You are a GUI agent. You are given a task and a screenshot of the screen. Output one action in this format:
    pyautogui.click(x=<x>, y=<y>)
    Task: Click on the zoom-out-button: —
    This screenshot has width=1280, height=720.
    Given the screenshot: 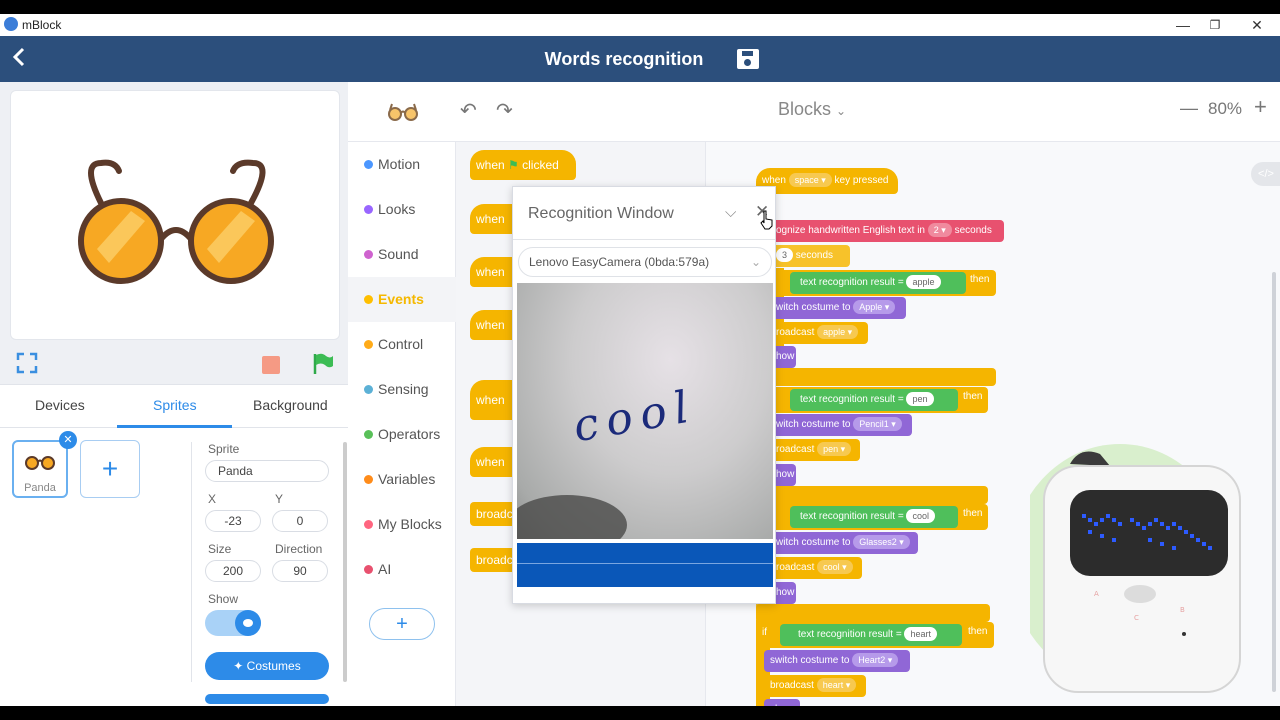 What is the action you would take?
    pyautogui.click(x=1189, y=108)
    